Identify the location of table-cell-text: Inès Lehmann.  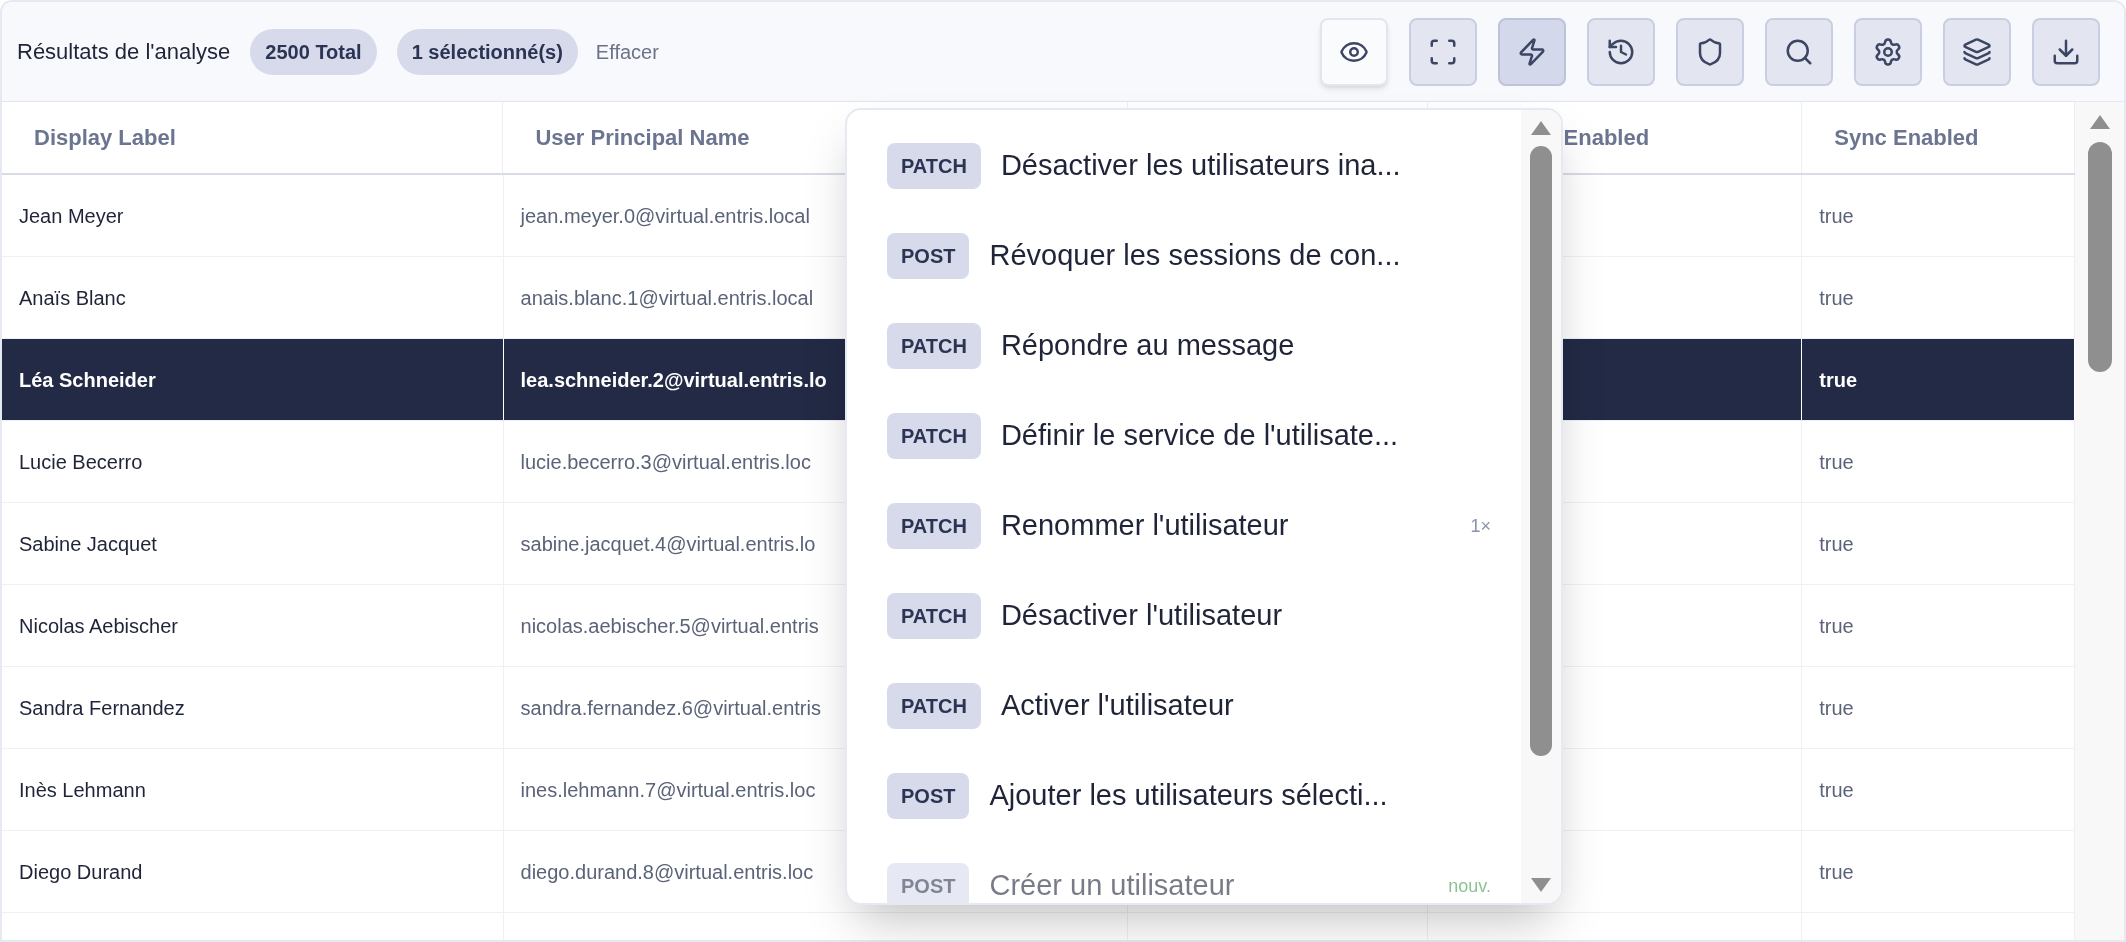
(82, 790).